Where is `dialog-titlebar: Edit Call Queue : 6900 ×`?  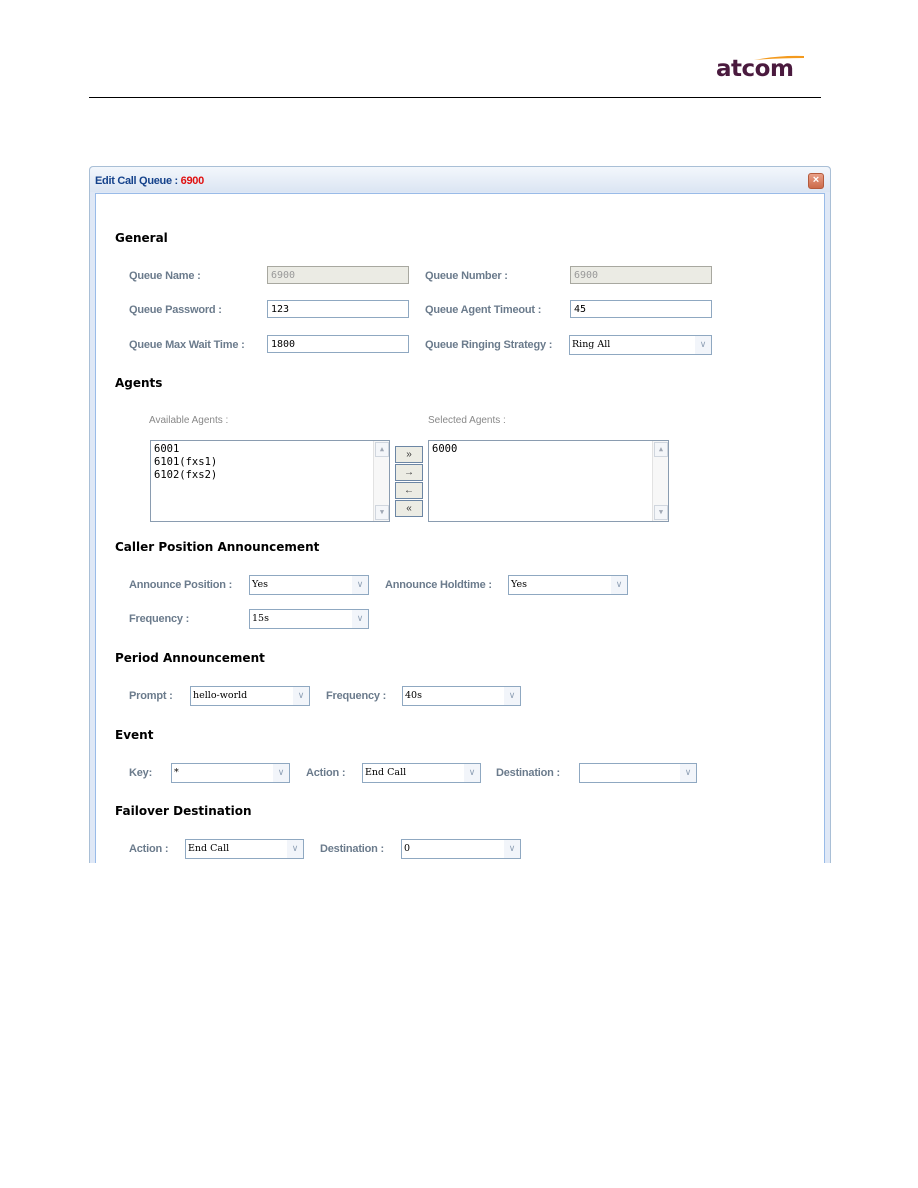 dialog-titlebar: Edit Call Queue : 6900 × is located at coordinates (460, 179).